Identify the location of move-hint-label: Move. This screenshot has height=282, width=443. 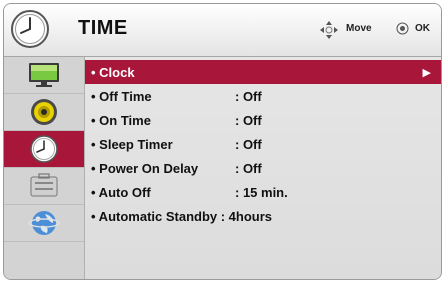
(359, 28).